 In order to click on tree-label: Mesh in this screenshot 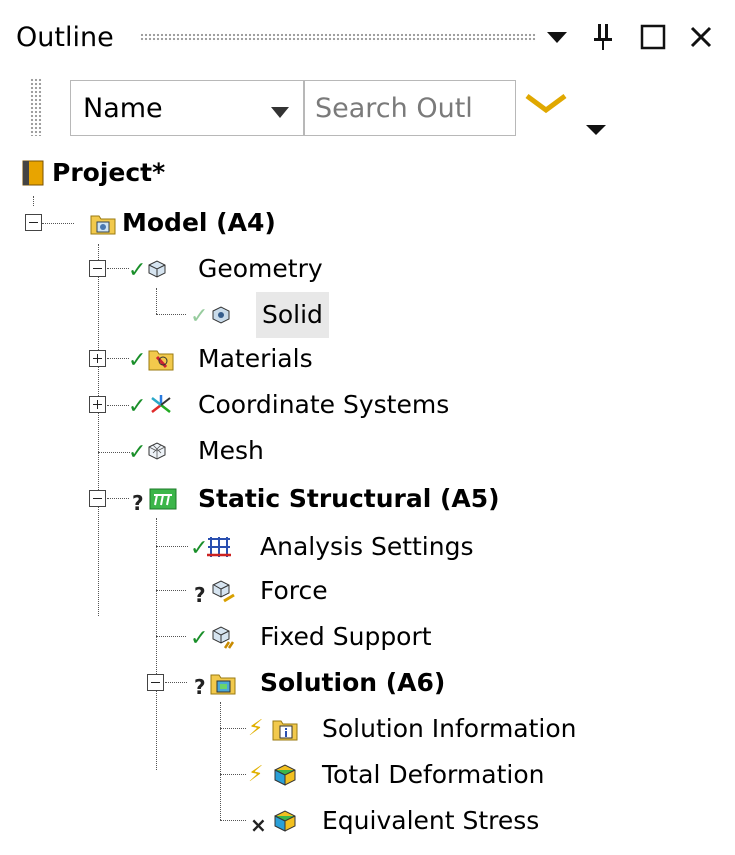, I will do `click(231, 450)`.